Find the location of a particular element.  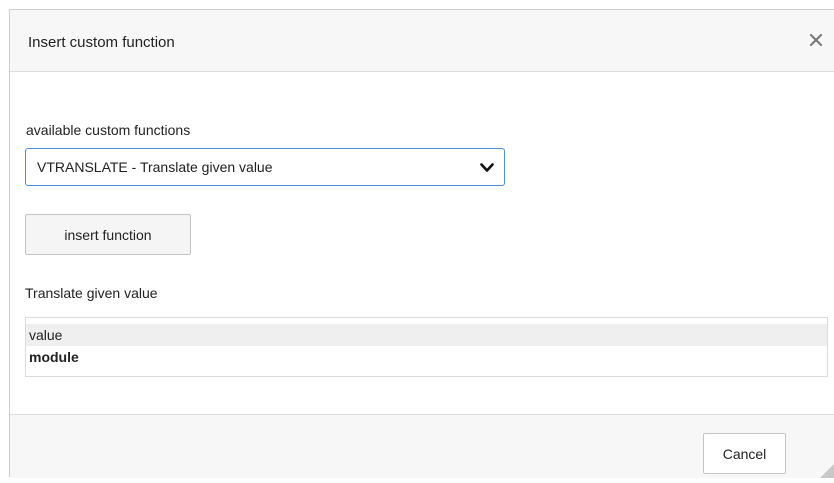

parameter-item-module: module is located at coordinates (54, 357).